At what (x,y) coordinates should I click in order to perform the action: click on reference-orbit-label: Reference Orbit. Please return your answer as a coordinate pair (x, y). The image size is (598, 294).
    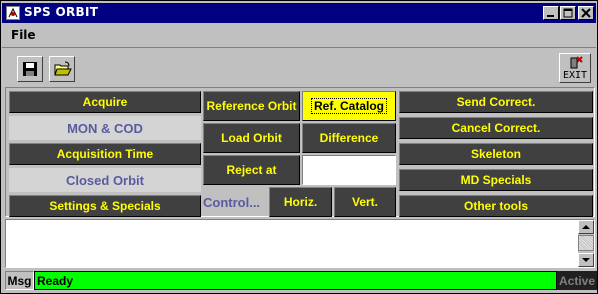
    Looking at the image, I should click on (251, 106).